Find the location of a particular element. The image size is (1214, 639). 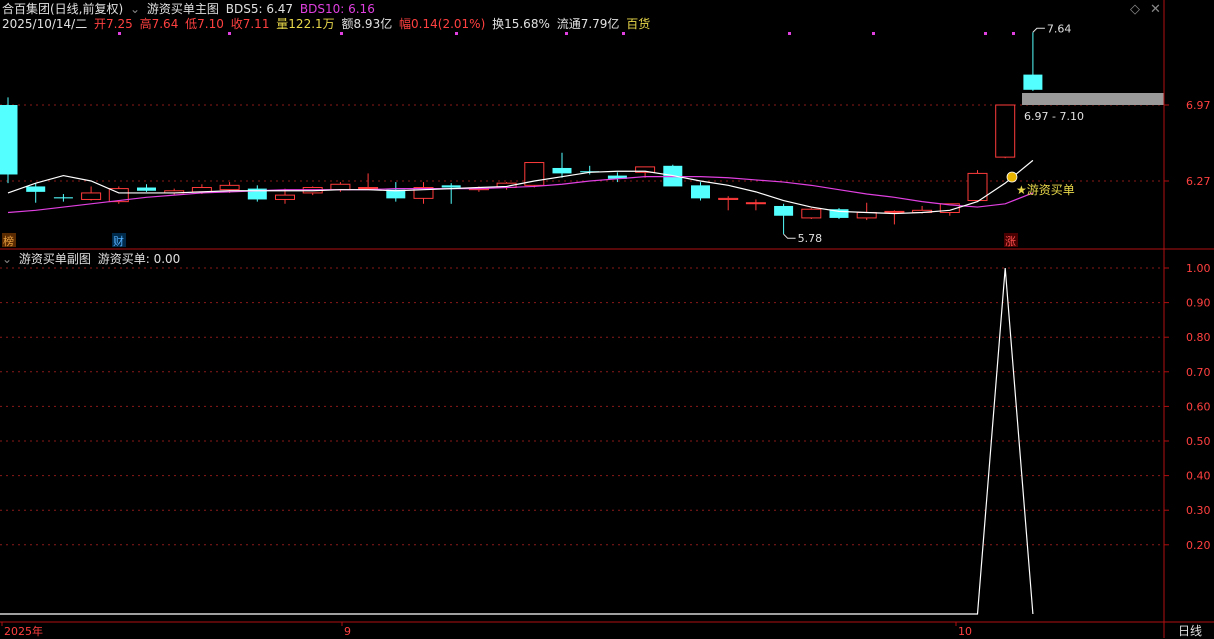

bds10-value: BDS10: 6.16 is located at coordinates (337, 9).